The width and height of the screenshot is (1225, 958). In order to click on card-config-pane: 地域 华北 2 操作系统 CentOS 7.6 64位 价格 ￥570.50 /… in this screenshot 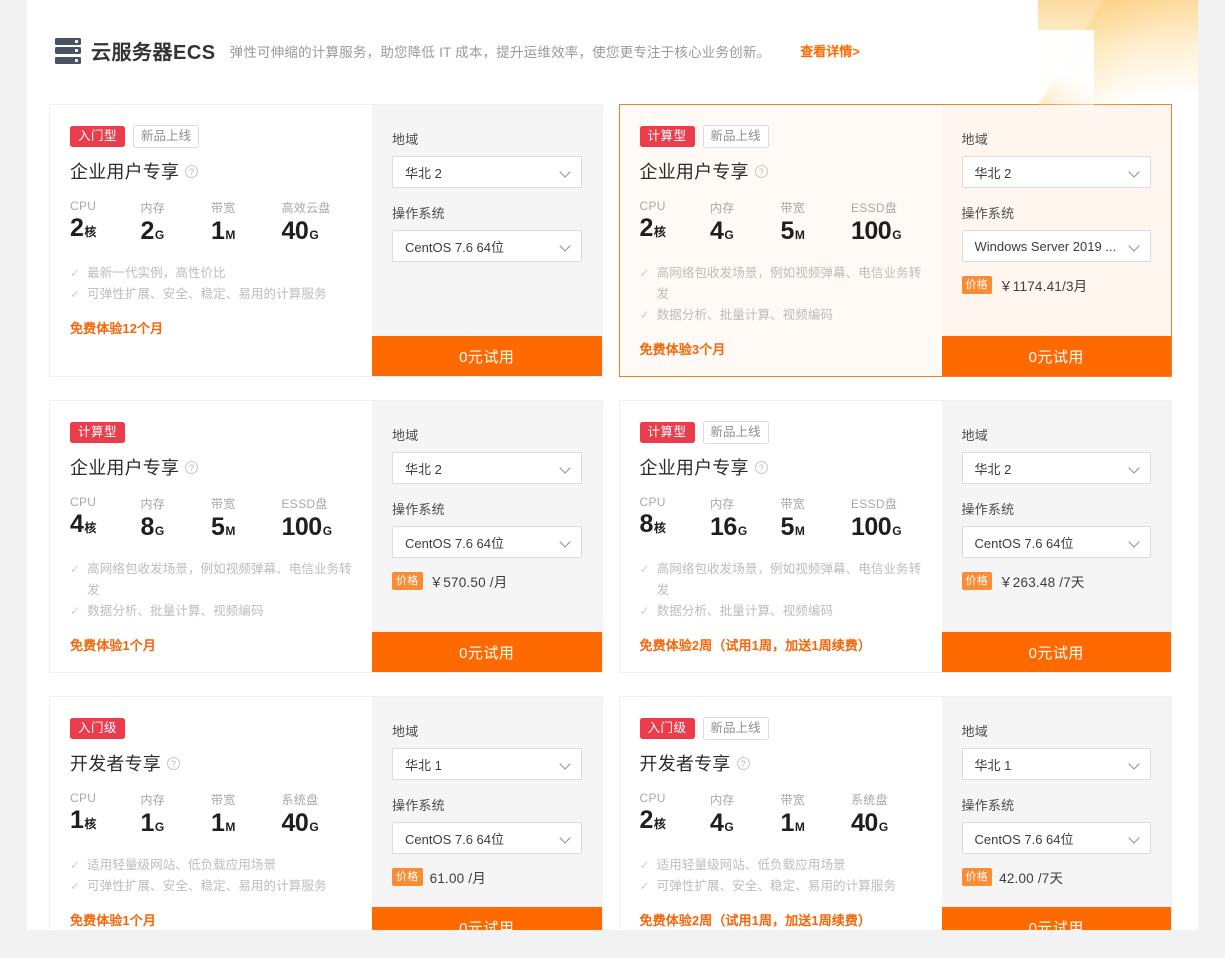, I will do `click(487, 536)`.